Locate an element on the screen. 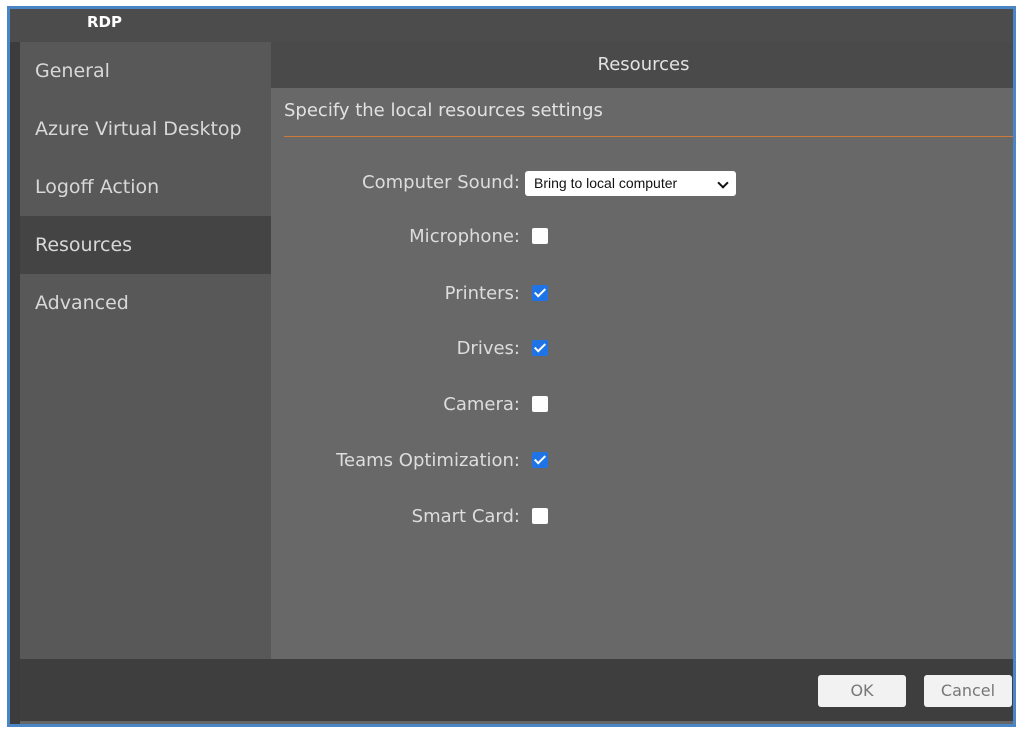 This screenshot has height=734, width=1023. option-row: Smart Card: is located at coordinates (642, 517).